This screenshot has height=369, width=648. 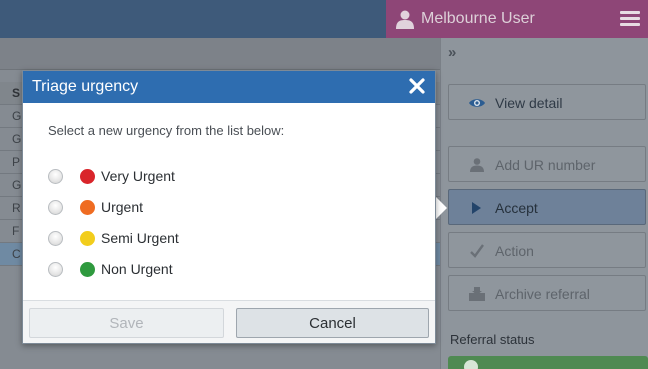 I want to click on add-ur-number-label: Add UR number, so click(x=545, y=165).